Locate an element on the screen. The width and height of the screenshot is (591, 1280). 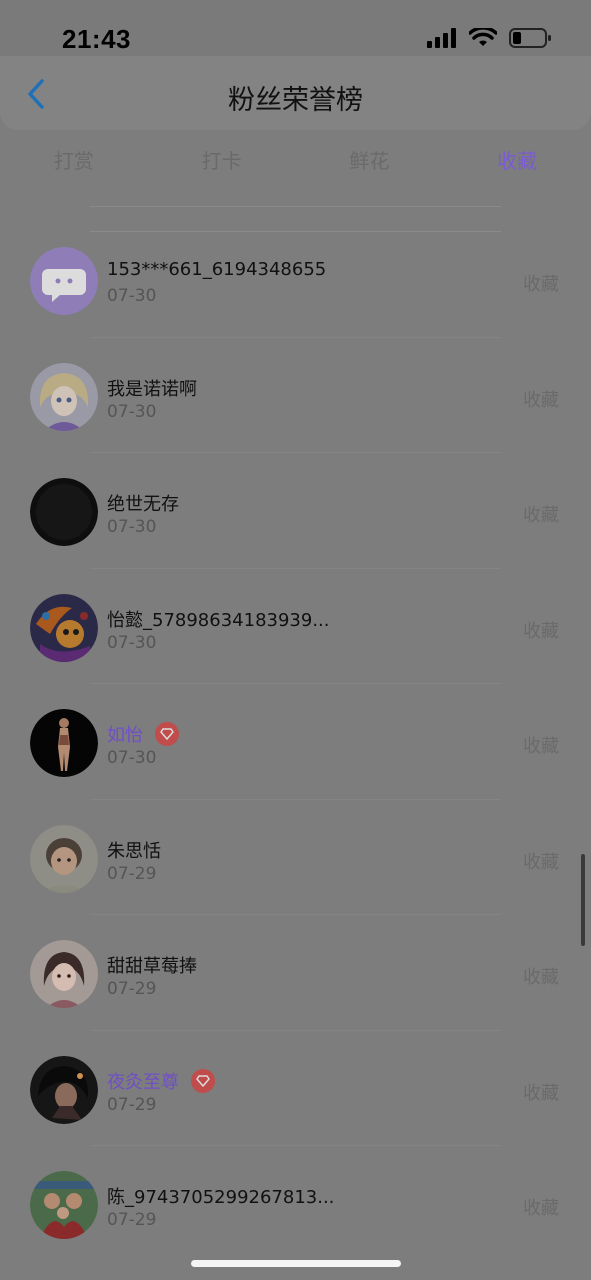
fan-name: 153***661_6194348655 is located at coordinates (216, 269).